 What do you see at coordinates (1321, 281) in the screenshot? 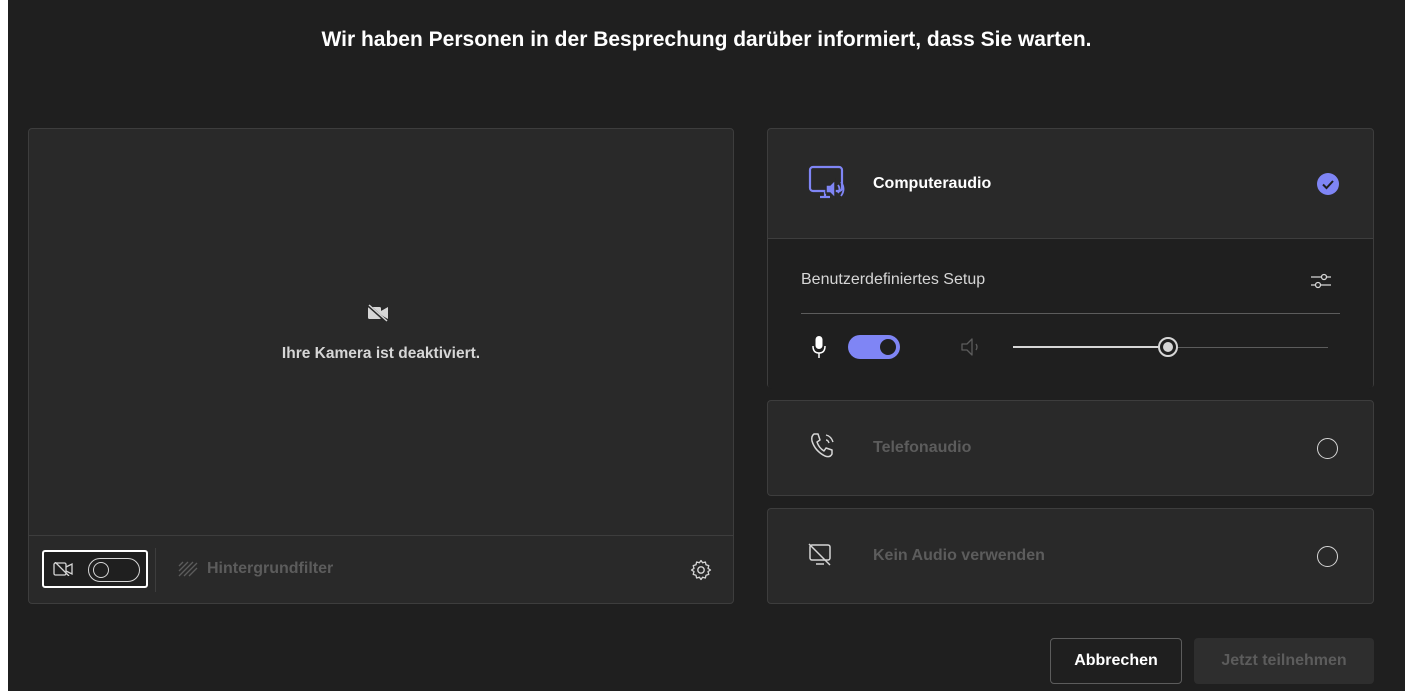
I see `device-settings-icon` at bounding box center [1321, 281].